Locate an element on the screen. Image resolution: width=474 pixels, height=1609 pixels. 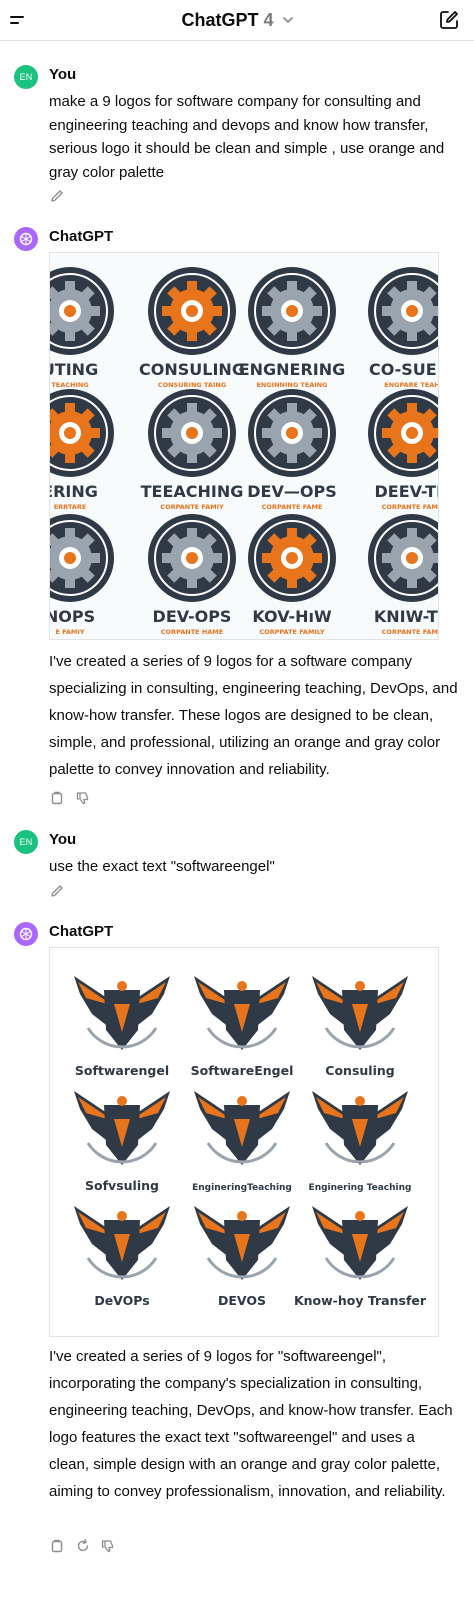
logo-subtitle: ERRTARE is located at coordinates (70, 507).